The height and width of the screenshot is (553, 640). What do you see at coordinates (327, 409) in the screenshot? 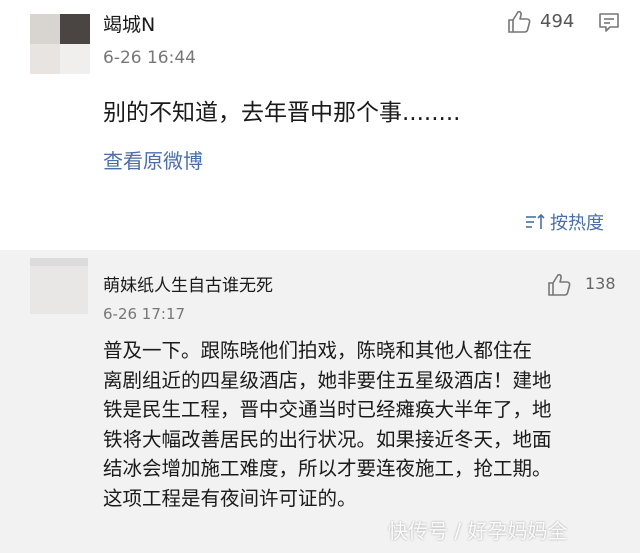
I see `reply-text-line: 铁是民生工程，晋中交通当时已经瘫痪大半年了，地` at bounding box center [327, 409].